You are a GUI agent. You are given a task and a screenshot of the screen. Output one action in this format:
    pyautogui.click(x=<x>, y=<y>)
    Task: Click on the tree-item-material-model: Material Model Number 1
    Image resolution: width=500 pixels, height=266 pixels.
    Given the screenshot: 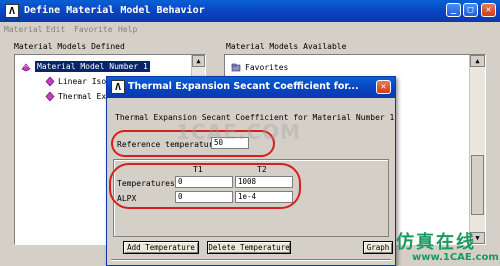 What is the action you would take?
    pyautogui.click(x=92, y=66)
    